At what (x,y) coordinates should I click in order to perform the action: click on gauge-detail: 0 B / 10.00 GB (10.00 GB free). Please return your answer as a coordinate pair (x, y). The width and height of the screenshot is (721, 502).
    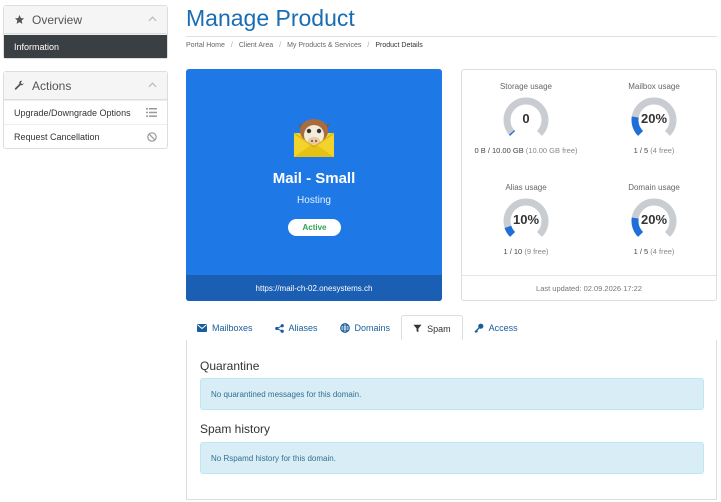
    Looking at the image, I should click on (526, 150).